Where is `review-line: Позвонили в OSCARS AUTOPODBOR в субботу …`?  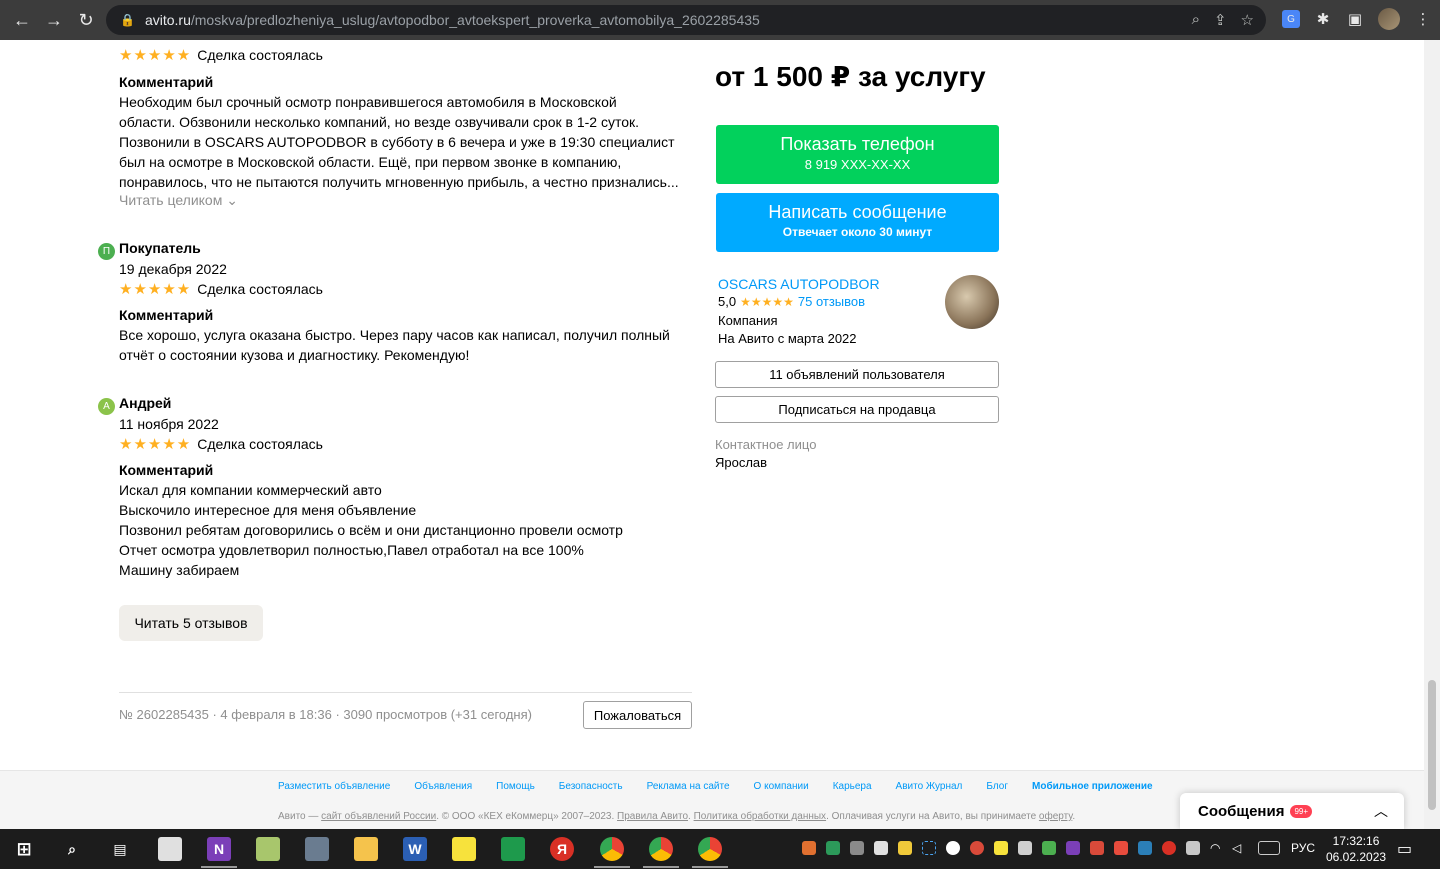
review-line: Позвонили в OSCARS AUTOPODBOR в субботу … is located at coordinates (397, 142).